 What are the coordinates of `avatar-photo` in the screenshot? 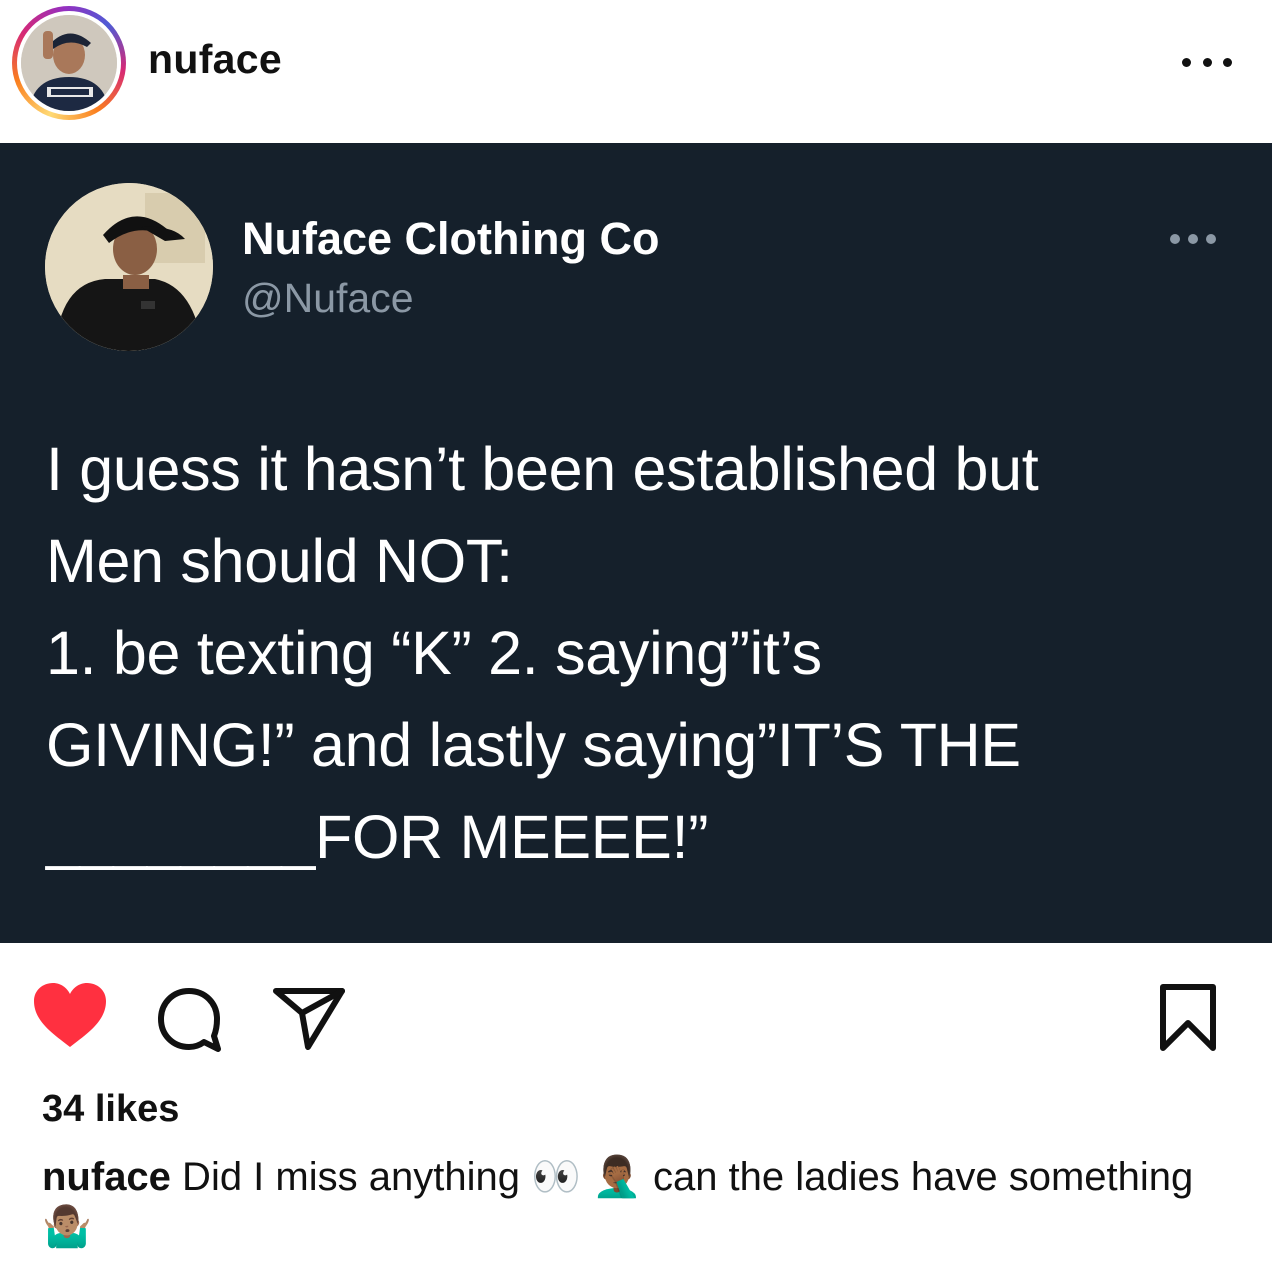 It's located at (69, 63).